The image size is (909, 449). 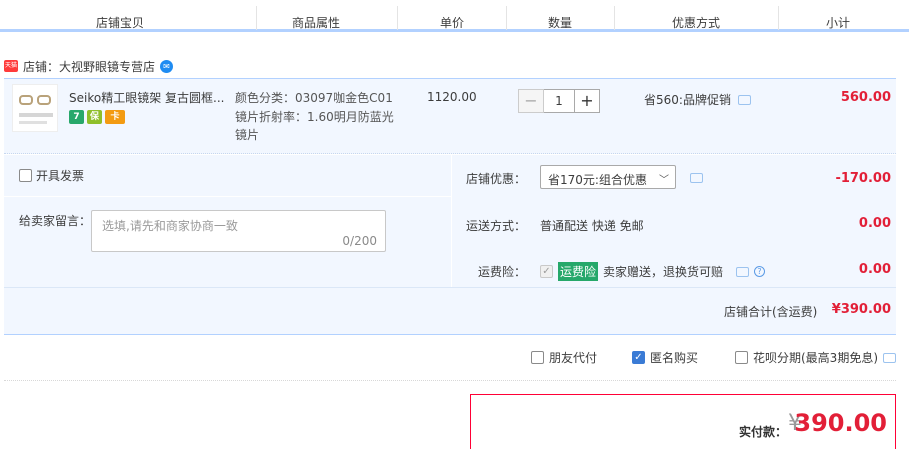 What do you see at coordinates (592, 226) in the screenshot?
I see `shipping-method: 普通配送 快递 免邮` at bounding box center [592, 226].